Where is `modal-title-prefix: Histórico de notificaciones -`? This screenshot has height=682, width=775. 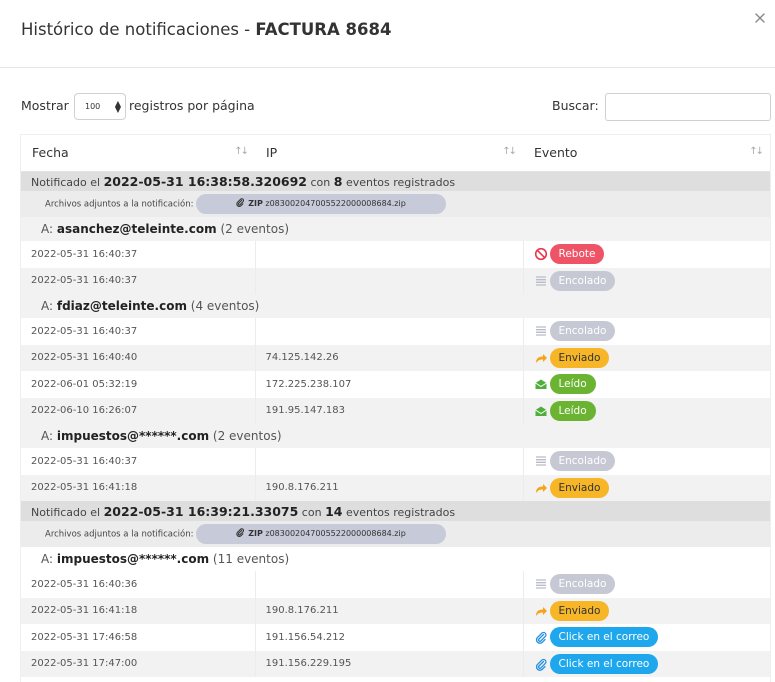
modal-title-prefix: Histórico de notificaciones - is located at coordinates (138, 29).